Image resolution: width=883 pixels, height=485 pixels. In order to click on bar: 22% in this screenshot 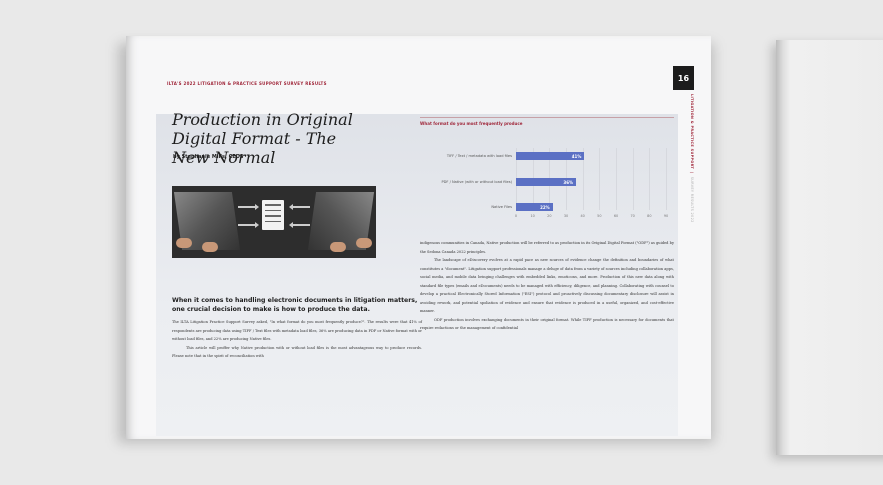, I will do `click(534, 207)`.